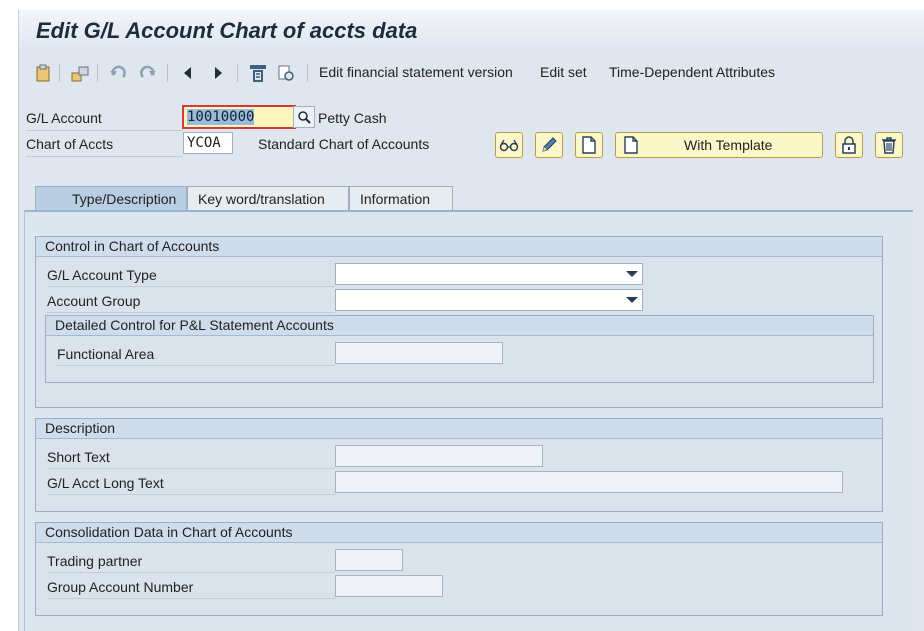  Describe the element at coordinates (352, 118) in the screenshot. I see `gl-account-description: Petty Cash` at that location.